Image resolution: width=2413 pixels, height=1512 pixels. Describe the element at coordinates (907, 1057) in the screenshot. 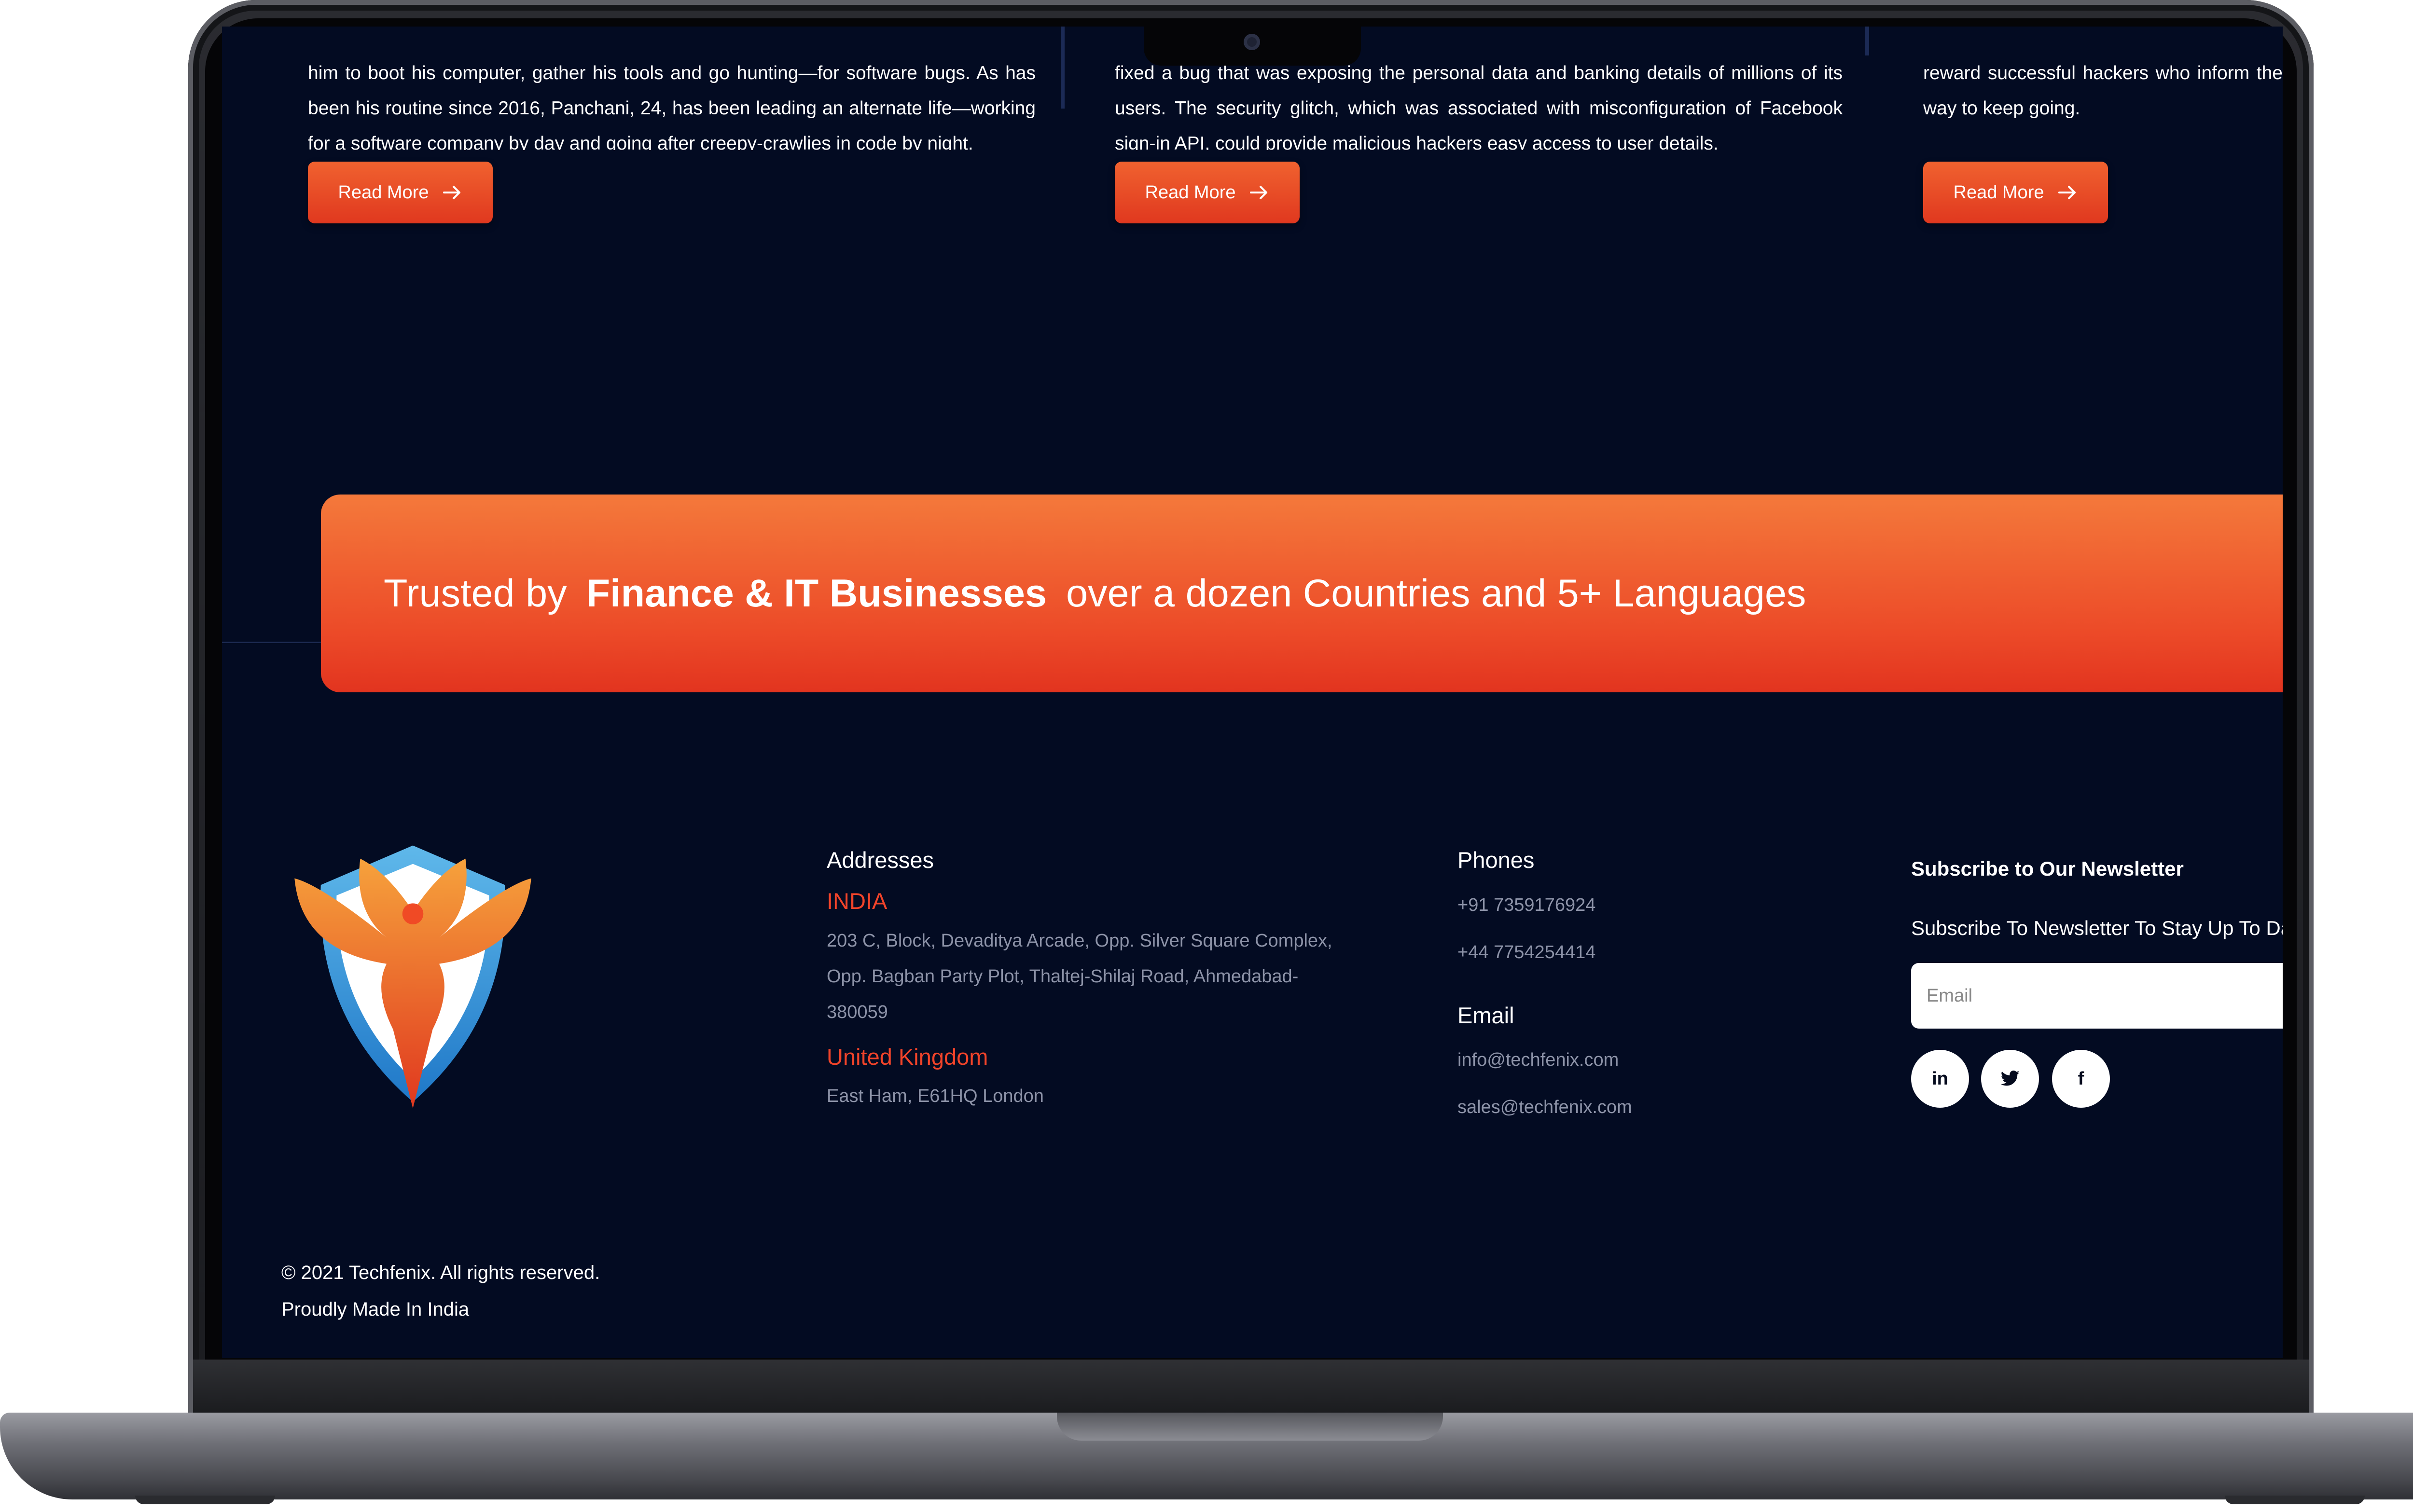

I see `uk-label: United Kingdom` at that location.